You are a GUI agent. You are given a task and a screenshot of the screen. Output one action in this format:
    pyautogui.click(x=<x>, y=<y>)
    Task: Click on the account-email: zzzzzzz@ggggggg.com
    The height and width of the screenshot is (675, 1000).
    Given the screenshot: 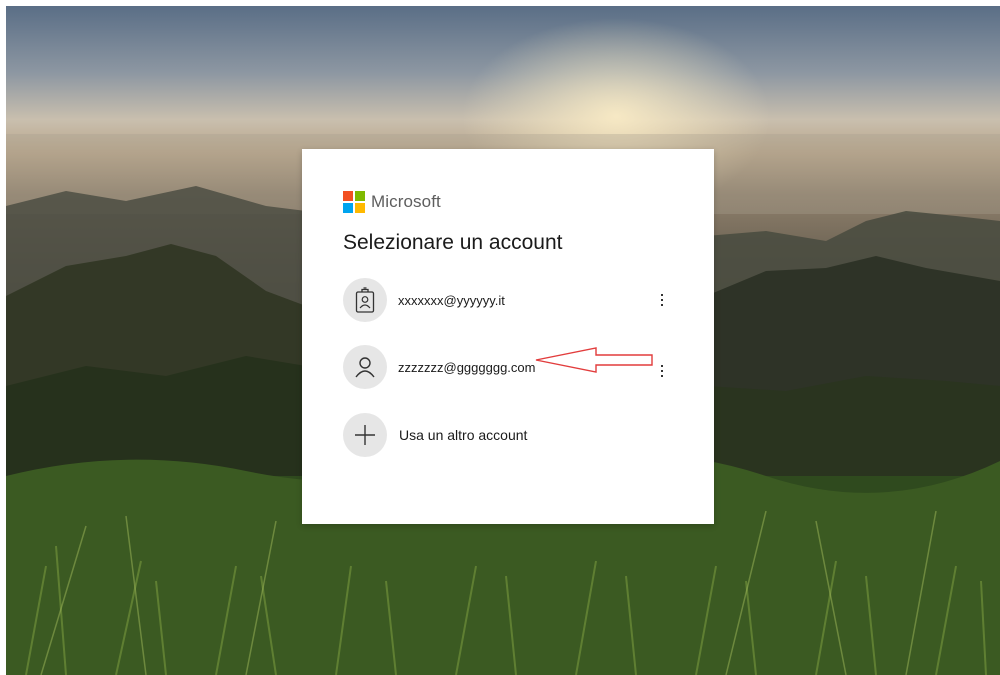 What is the action you would take?
    pyautogui.click(x=467, y=367)
    